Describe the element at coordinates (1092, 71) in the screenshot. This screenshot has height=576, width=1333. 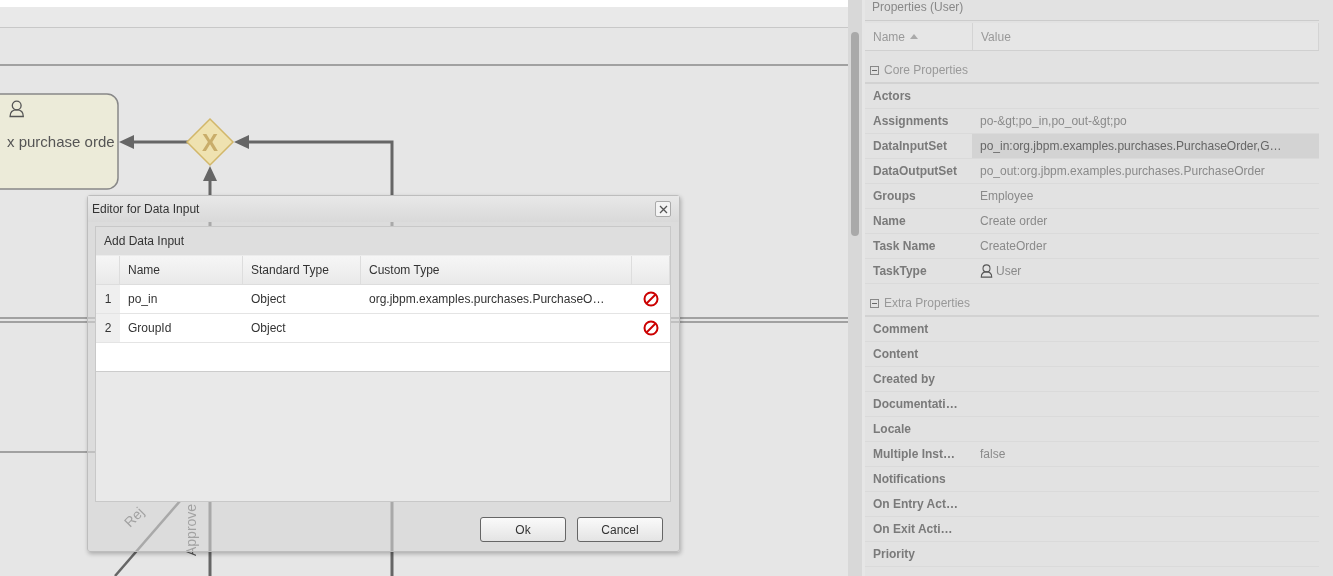
I see `group-header: Core Properties` at that location.